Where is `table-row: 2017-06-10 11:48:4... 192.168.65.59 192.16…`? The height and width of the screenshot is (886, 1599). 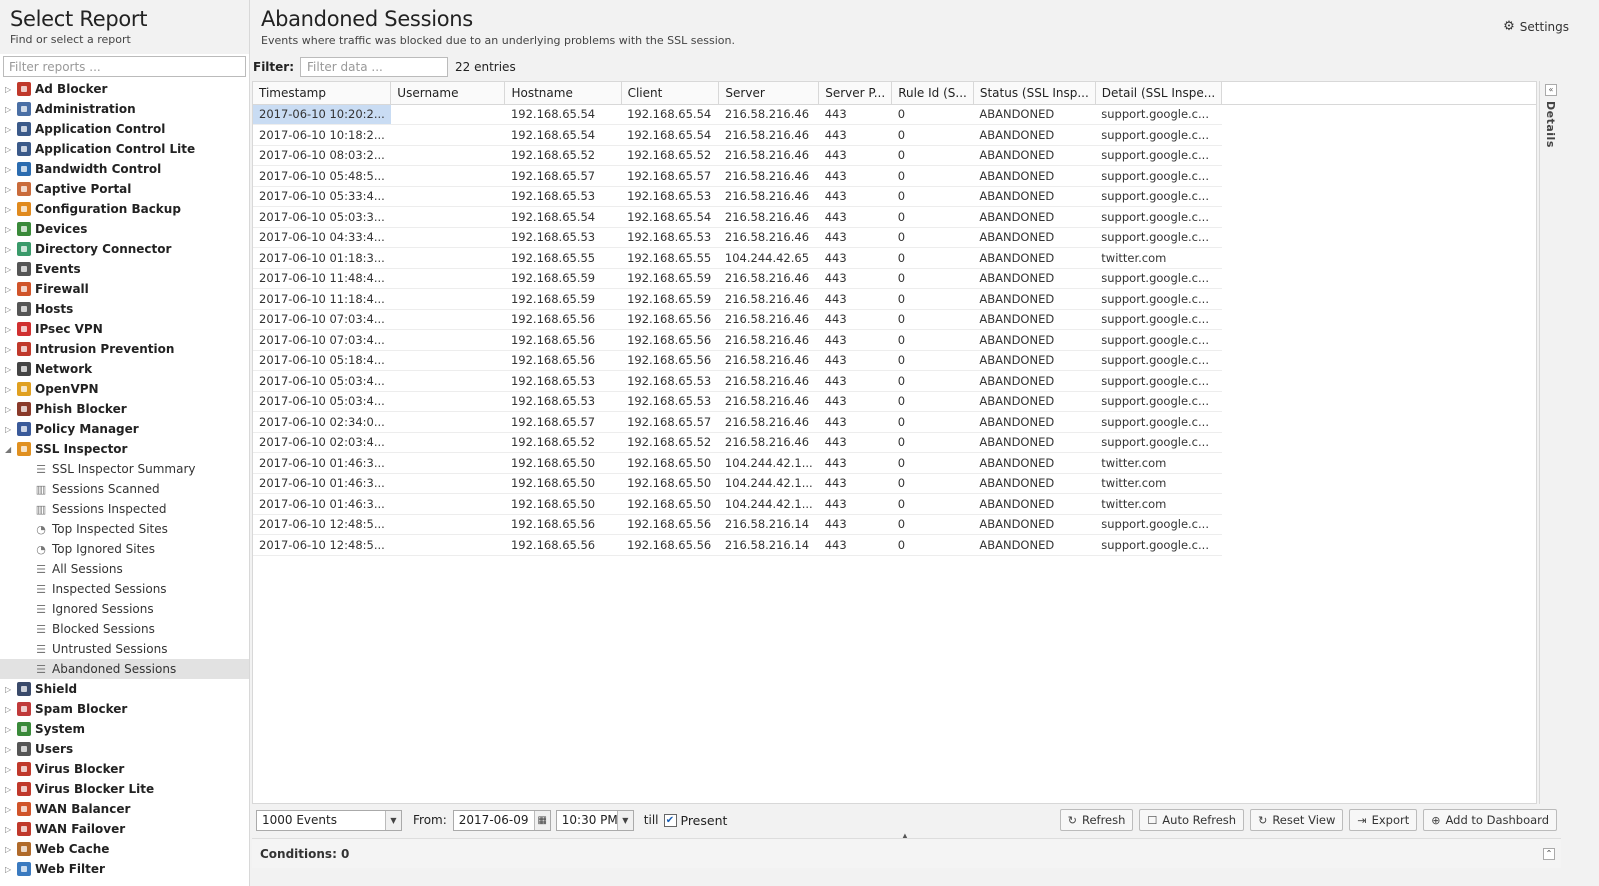 table-row: 2017-06-10 11:48:4... 192.168.65.59 192.16… is located at coordinates (894, 278).